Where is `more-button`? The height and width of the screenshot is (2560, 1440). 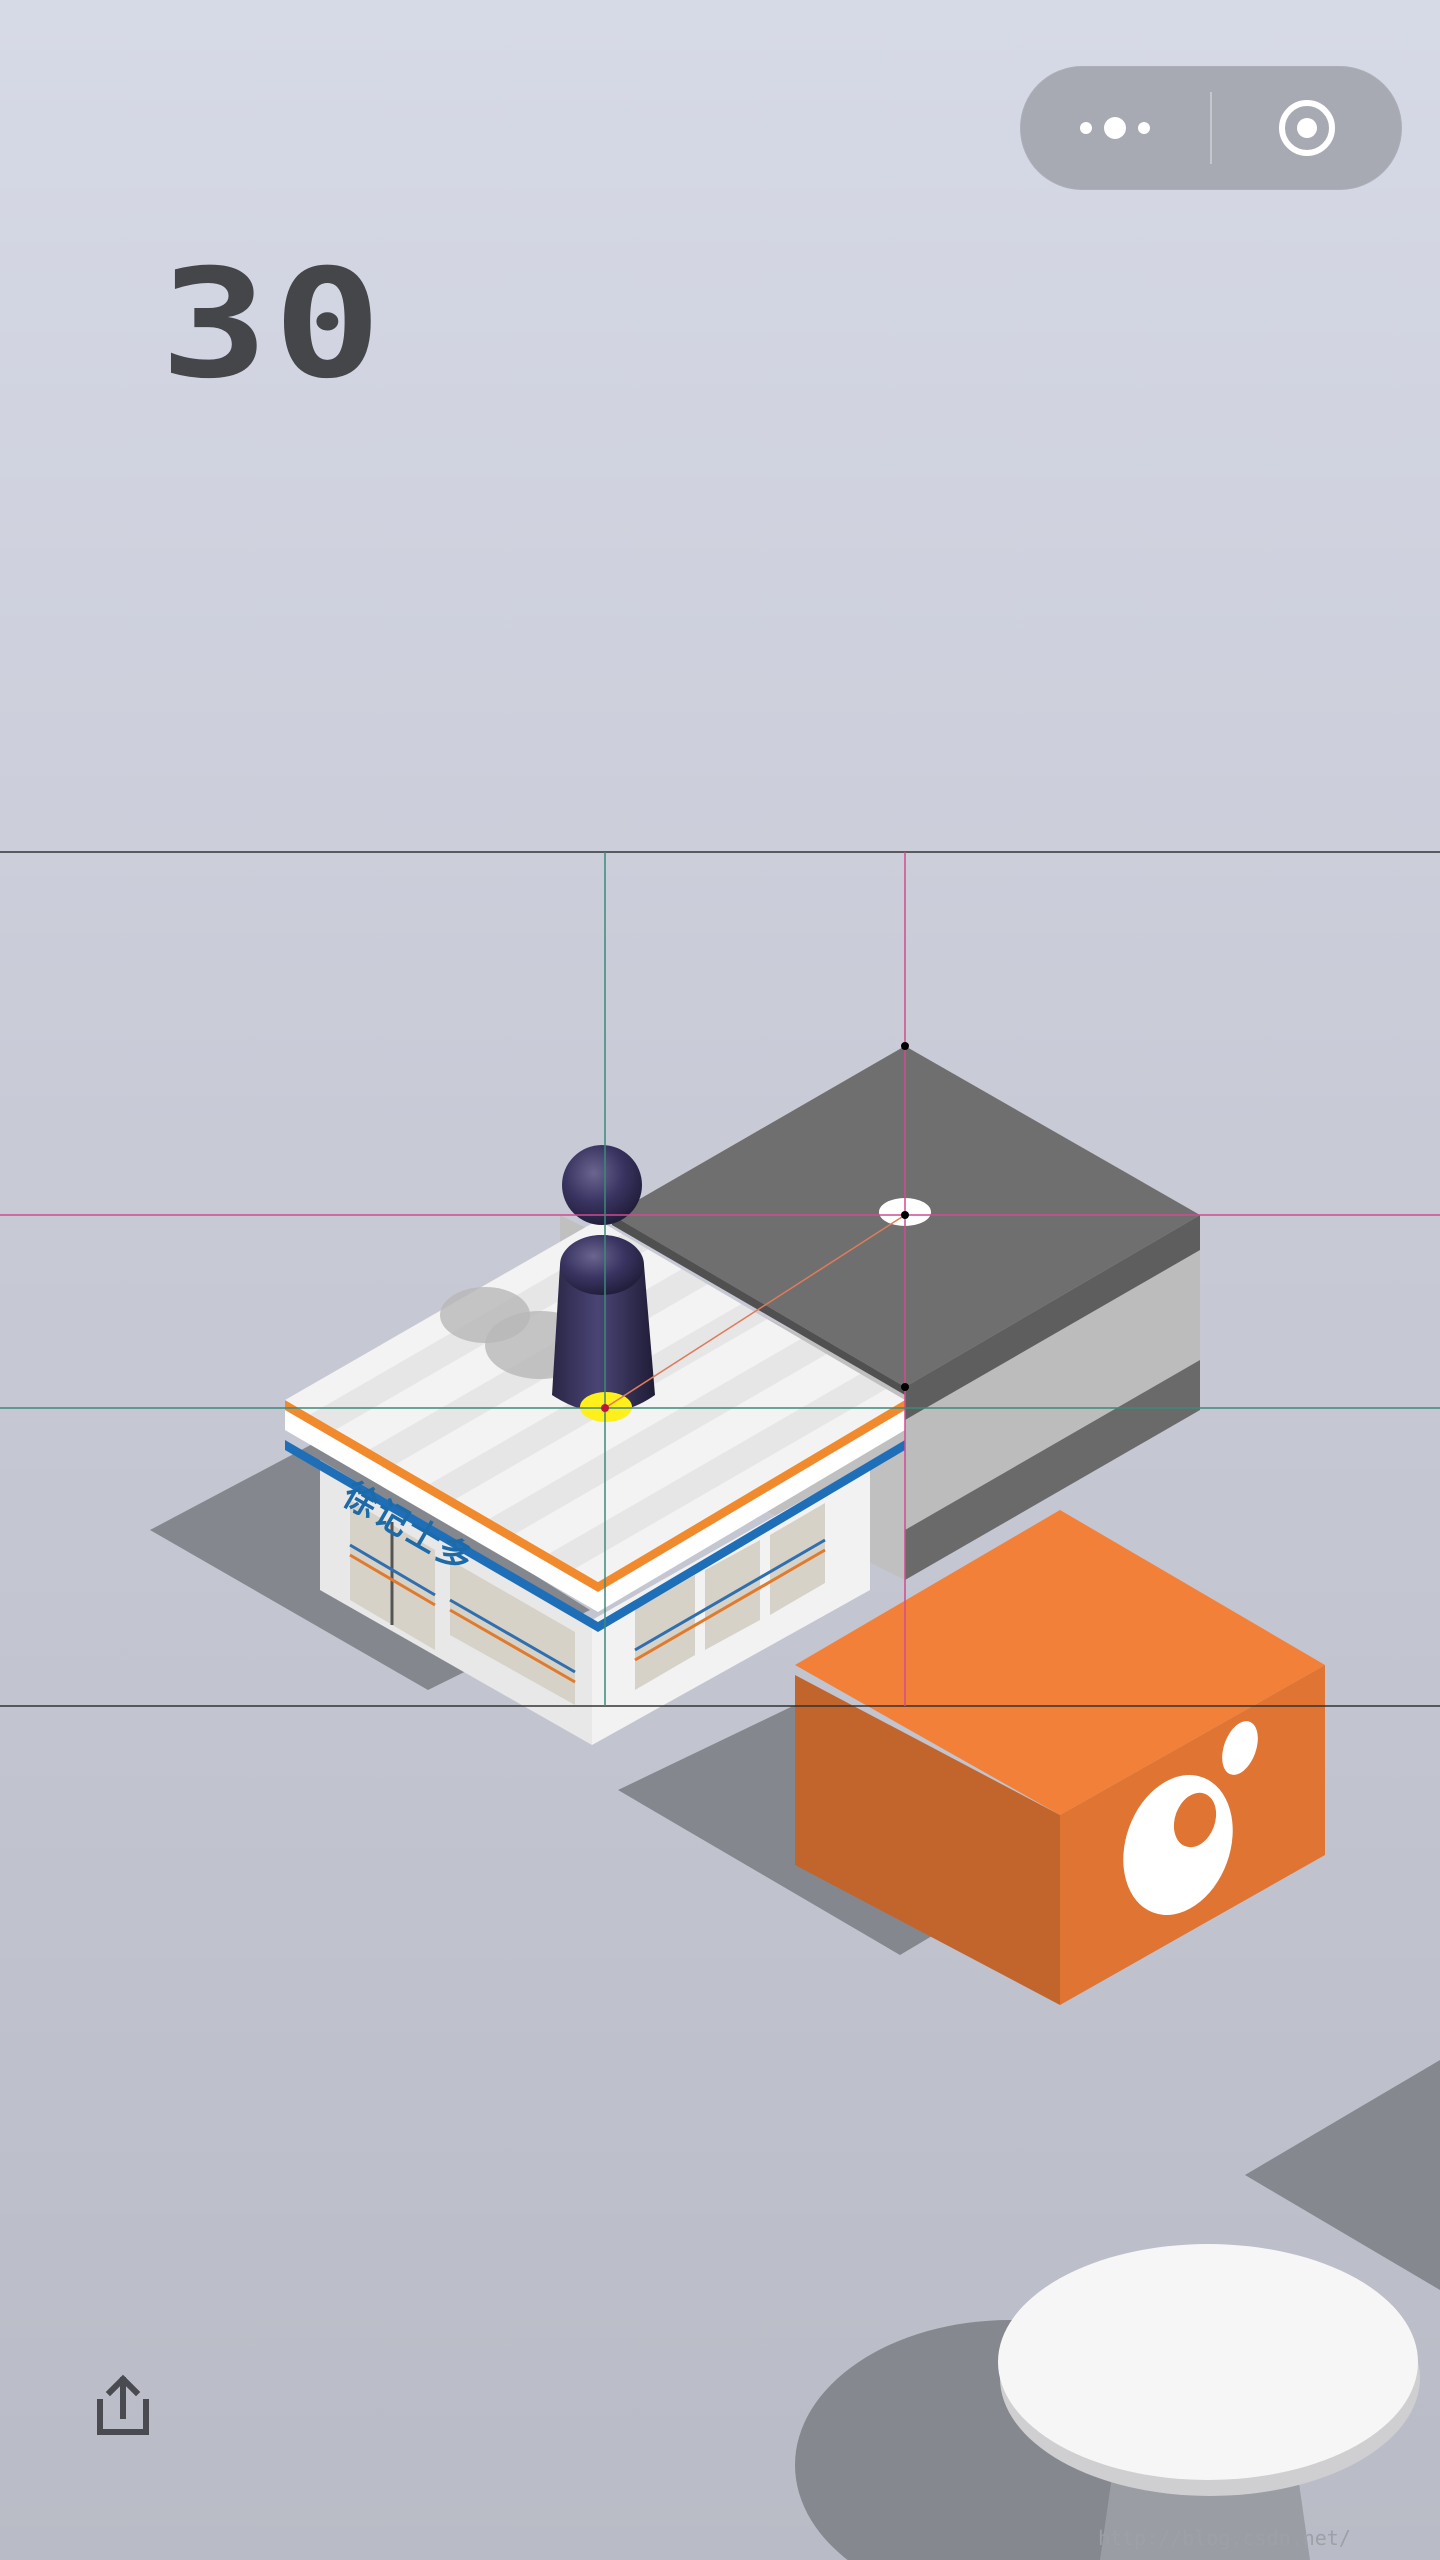 more-button is located at coordinates (1115, 128).